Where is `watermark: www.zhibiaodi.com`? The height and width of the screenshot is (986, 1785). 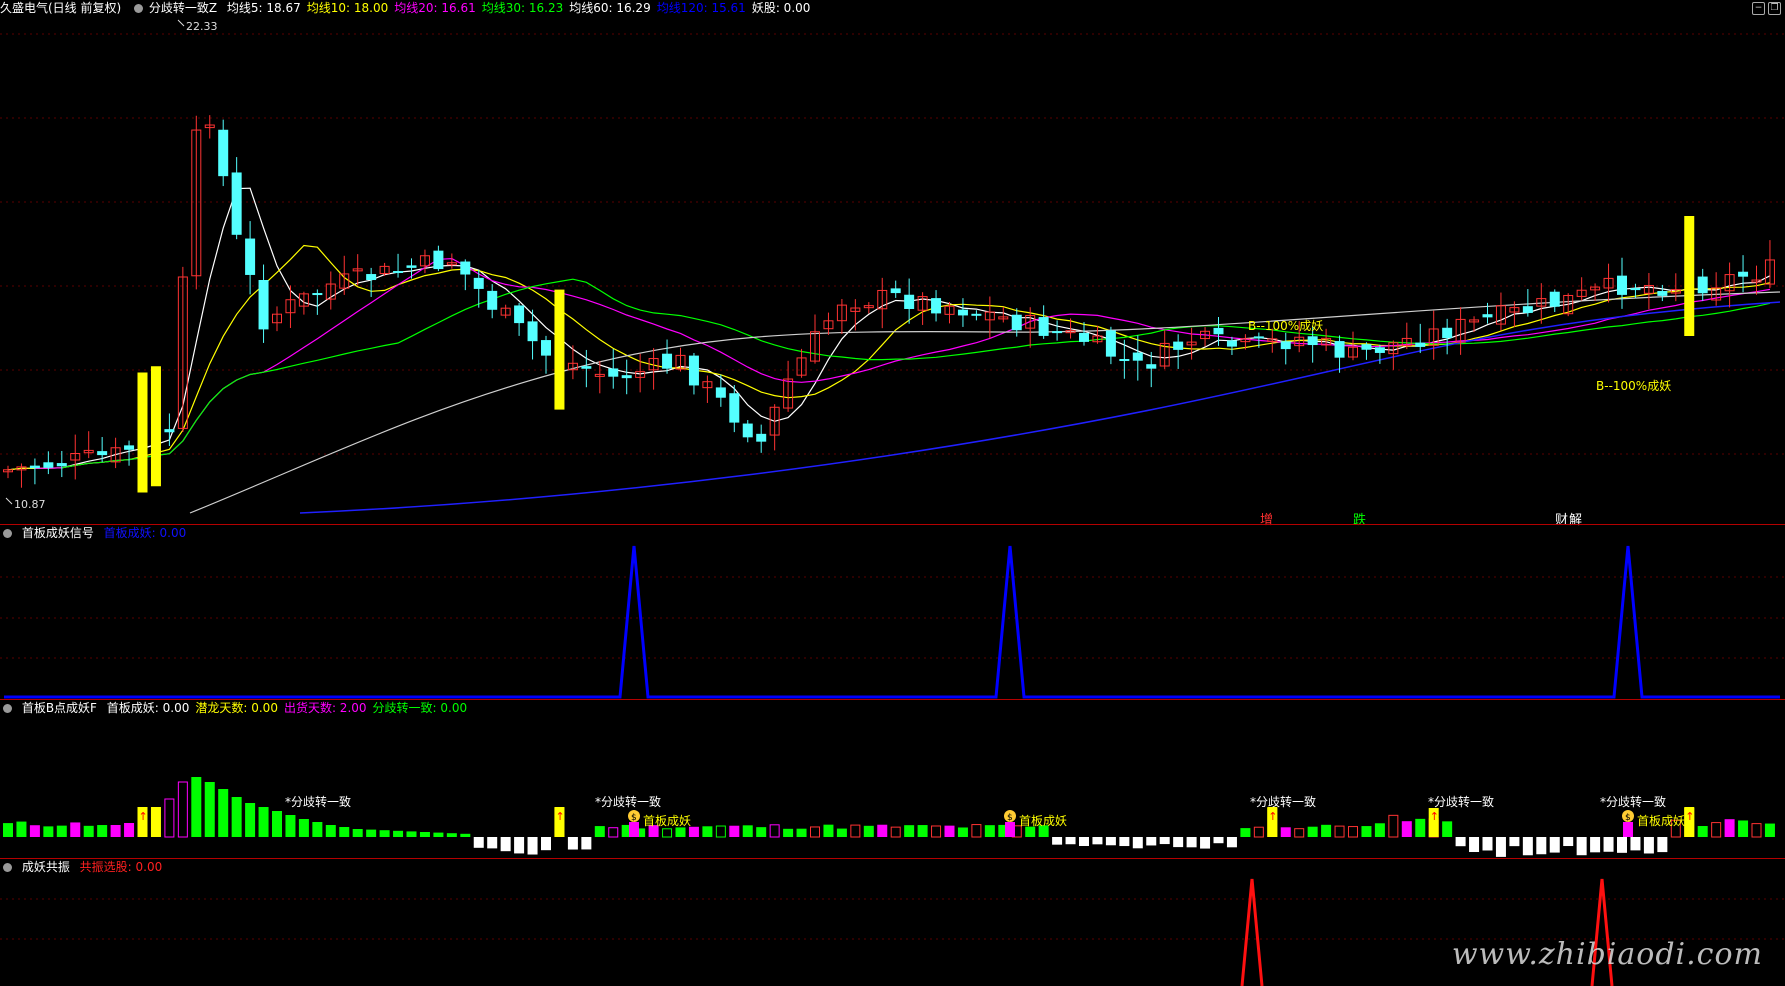
watermark: www.zhibiaodi.com is located at coordinates (1607, 954).